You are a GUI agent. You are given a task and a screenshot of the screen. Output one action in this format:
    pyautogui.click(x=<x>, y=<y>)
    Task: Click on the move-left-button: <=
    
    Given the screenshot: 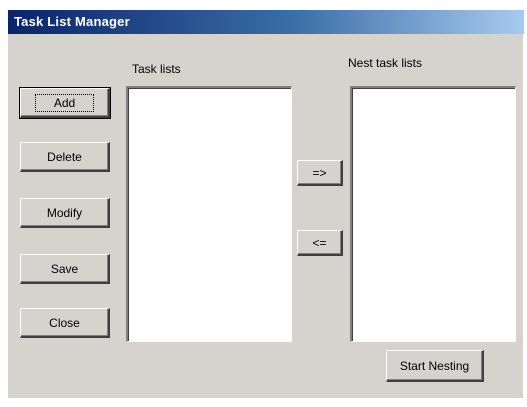 What is the action you would take?
    pyautogui.click(x=320, y=243)
    